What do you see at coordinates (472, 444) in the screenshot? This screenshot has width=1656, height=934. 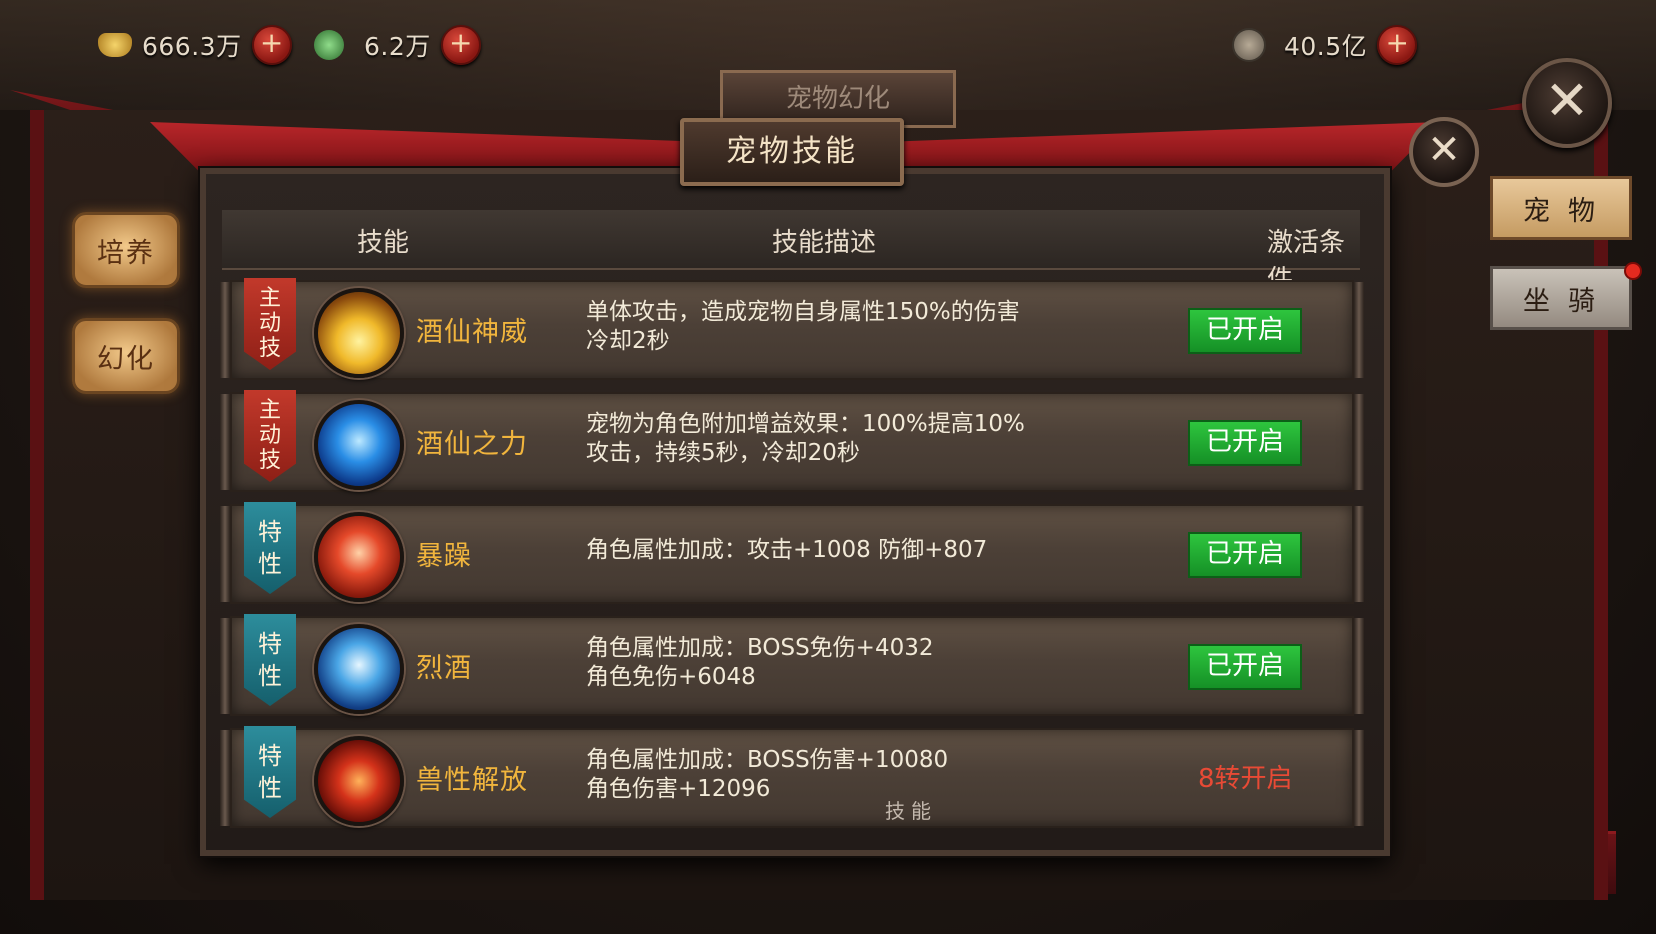 I see `skill-name: 酒仙之力` at bounding box center [472, 444].